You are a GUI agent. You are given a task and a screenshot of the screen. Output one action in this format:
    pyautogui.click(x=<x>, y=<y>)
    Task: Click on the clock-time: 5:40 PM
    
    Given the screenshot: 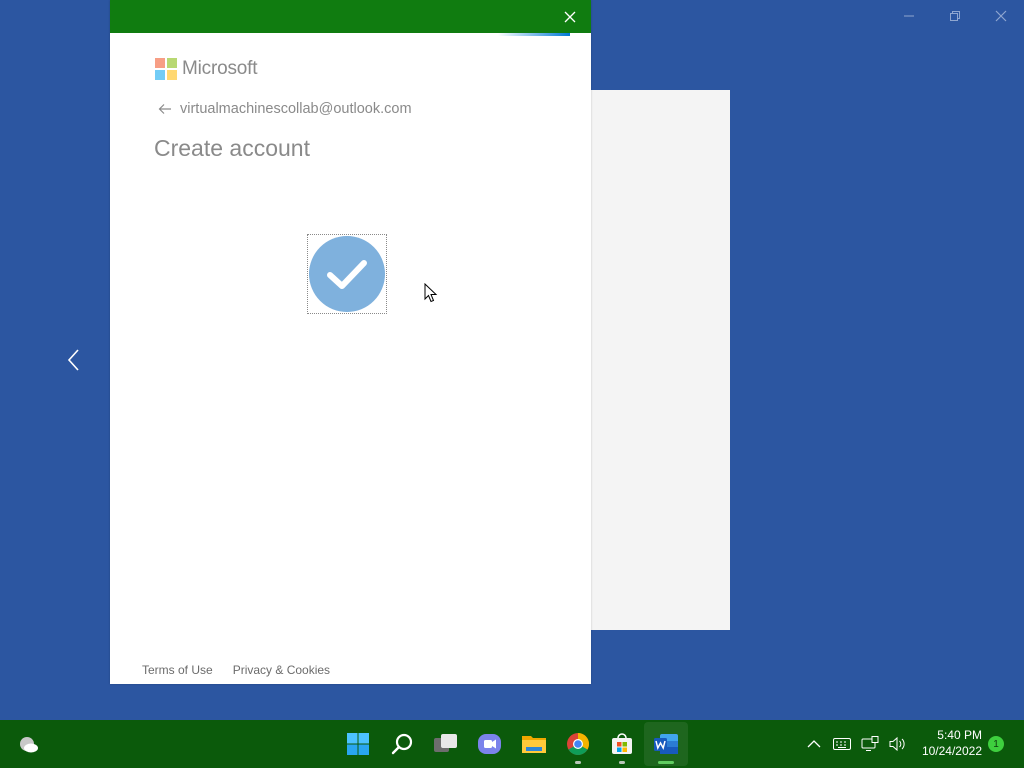 What is the action you would take?
    pyautogui.click(x=959, y=735)
    